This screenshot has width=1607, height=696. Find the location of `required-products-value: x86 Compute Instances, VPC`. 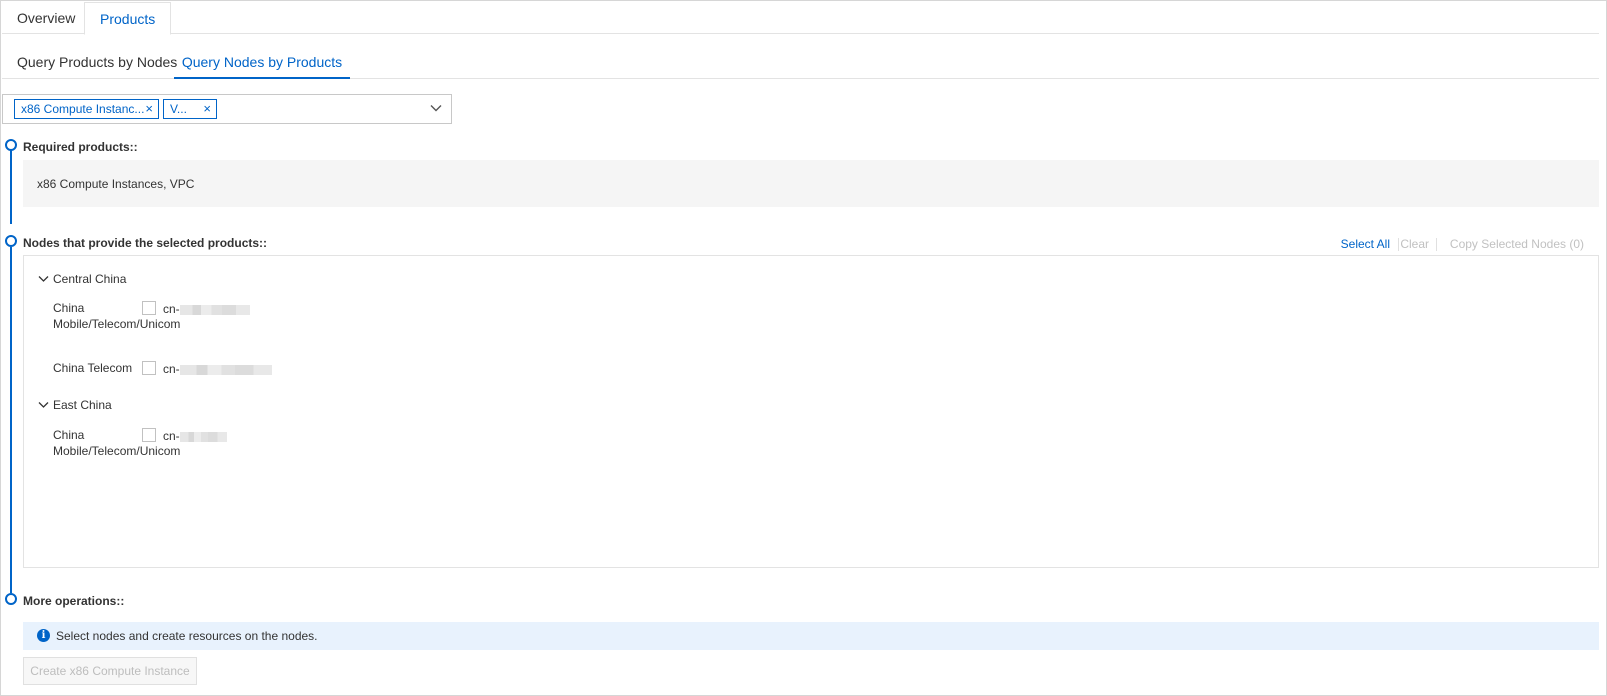

required-products-value: x86 Compute Instances, VPC is located at coordinates (116, 184).